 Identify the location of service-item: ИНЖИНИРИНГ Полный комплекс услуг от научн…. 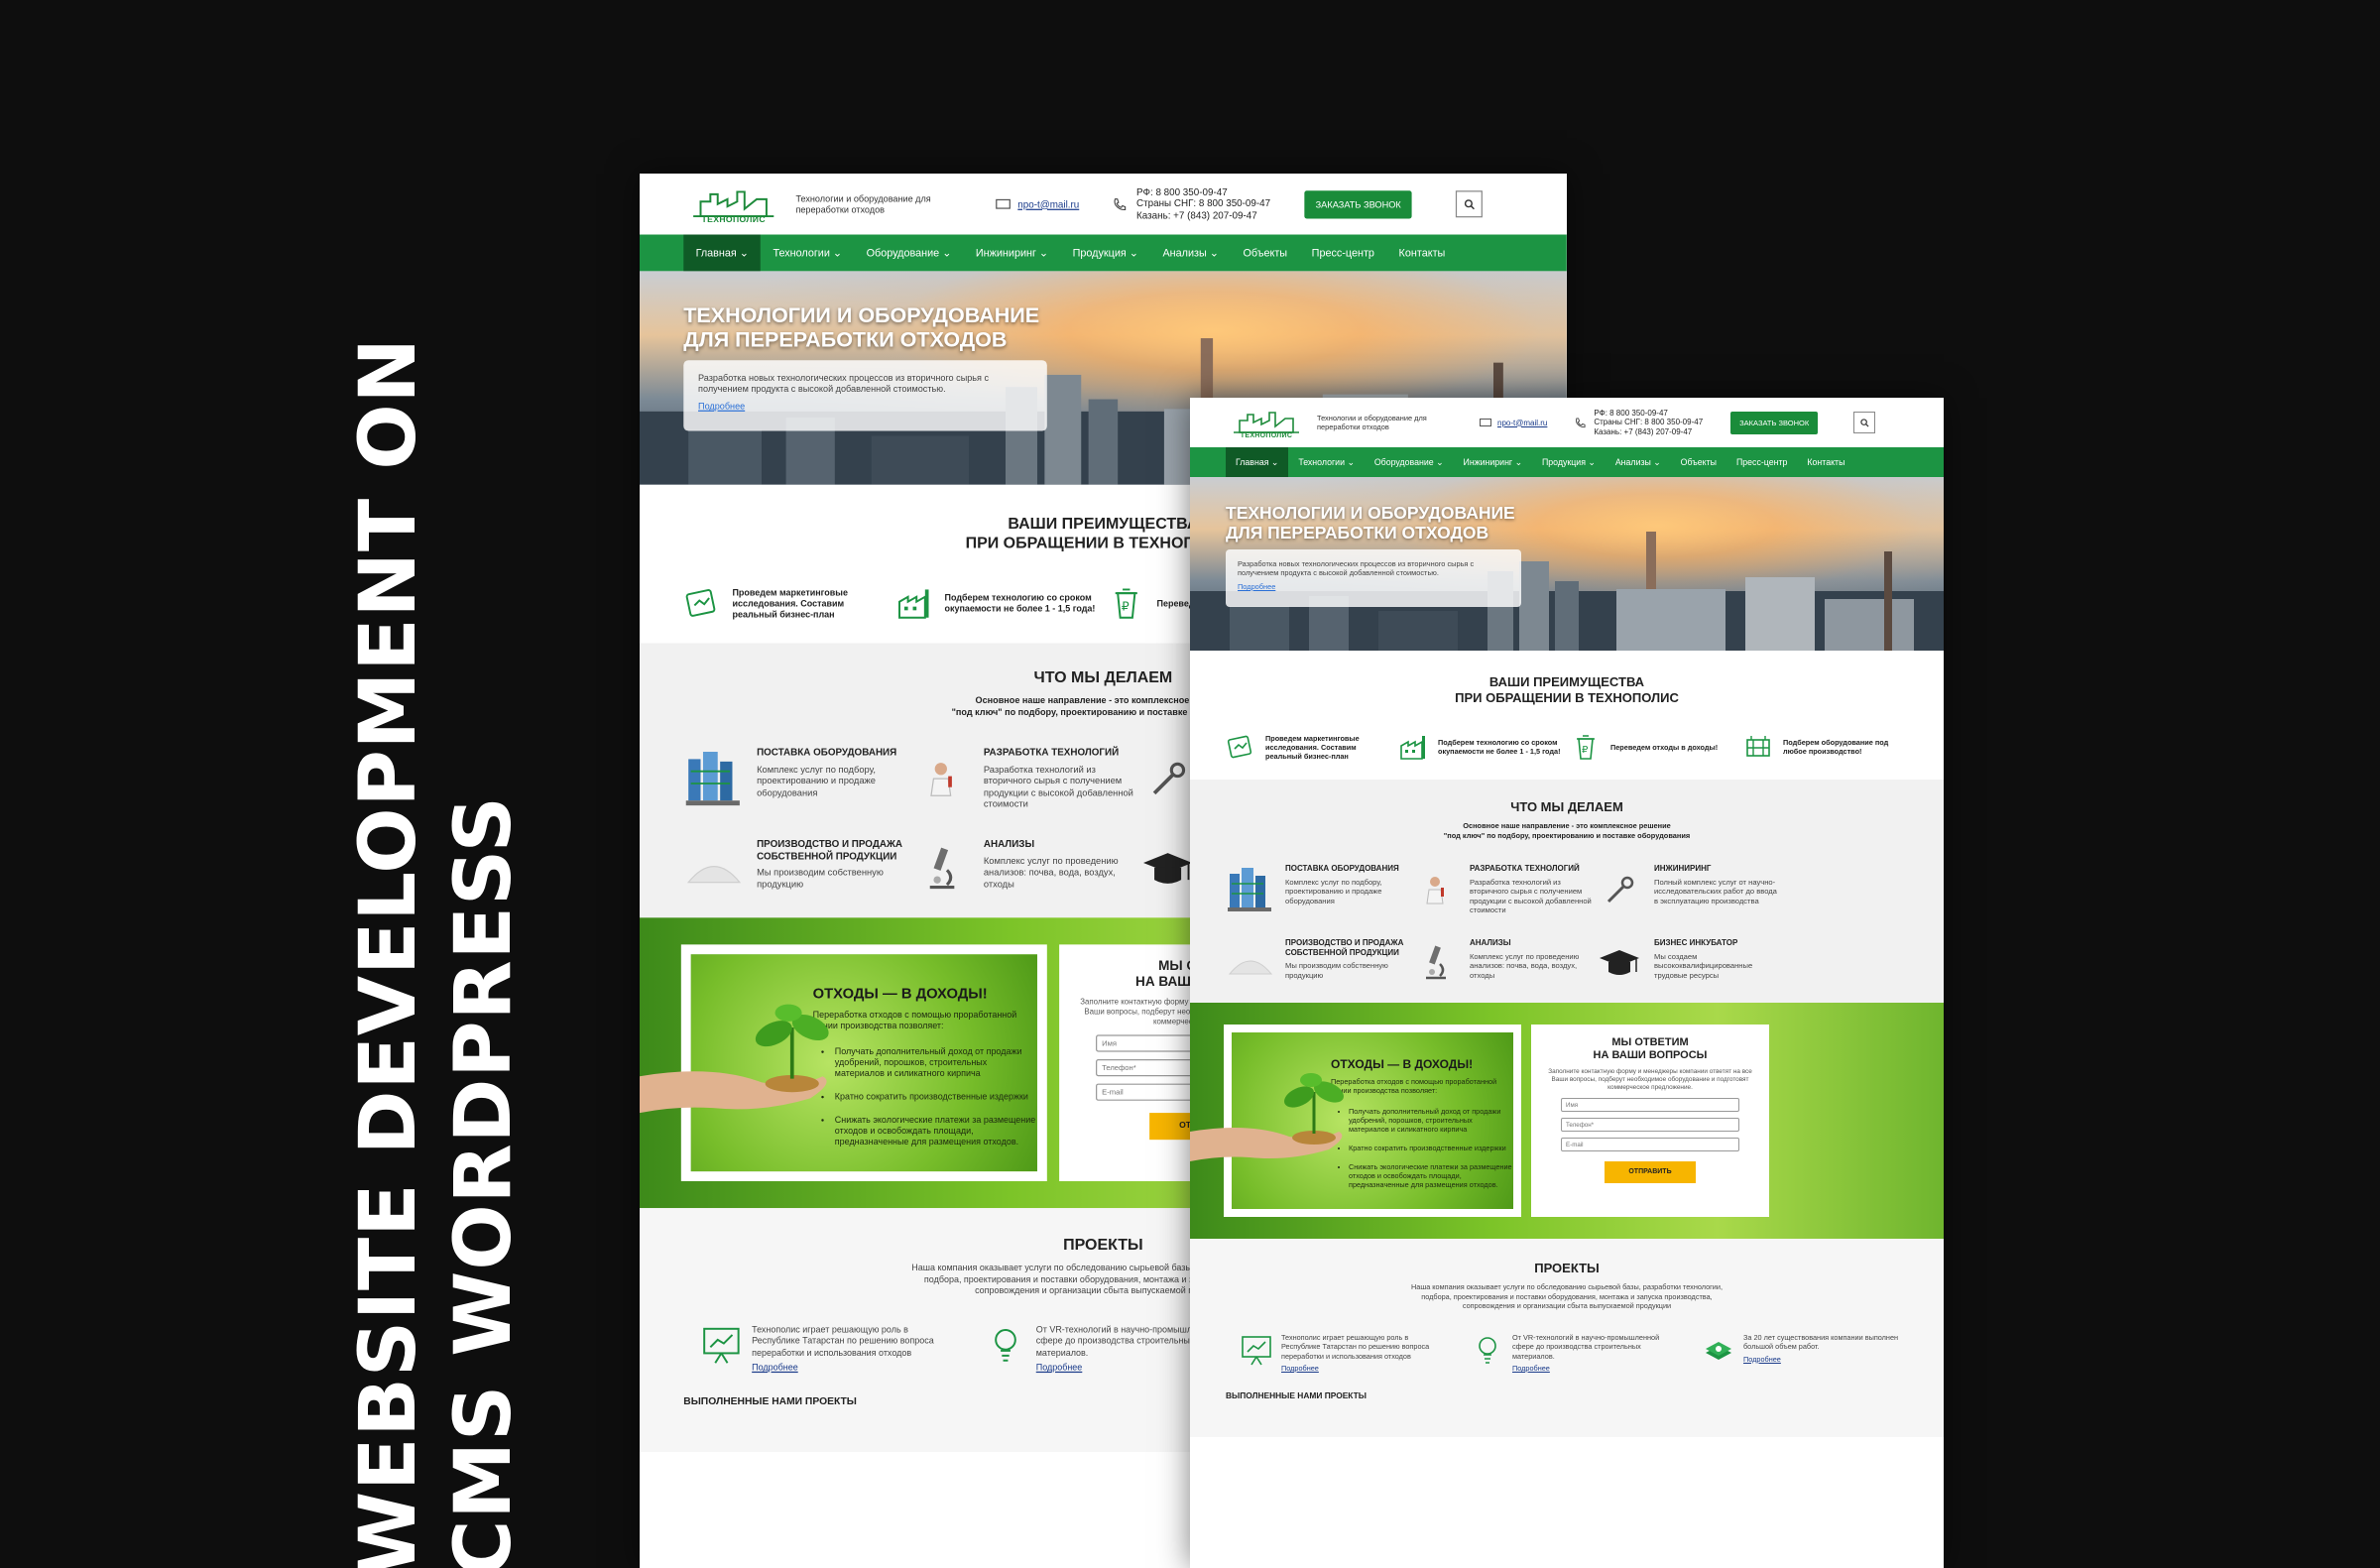
(1687, 901).